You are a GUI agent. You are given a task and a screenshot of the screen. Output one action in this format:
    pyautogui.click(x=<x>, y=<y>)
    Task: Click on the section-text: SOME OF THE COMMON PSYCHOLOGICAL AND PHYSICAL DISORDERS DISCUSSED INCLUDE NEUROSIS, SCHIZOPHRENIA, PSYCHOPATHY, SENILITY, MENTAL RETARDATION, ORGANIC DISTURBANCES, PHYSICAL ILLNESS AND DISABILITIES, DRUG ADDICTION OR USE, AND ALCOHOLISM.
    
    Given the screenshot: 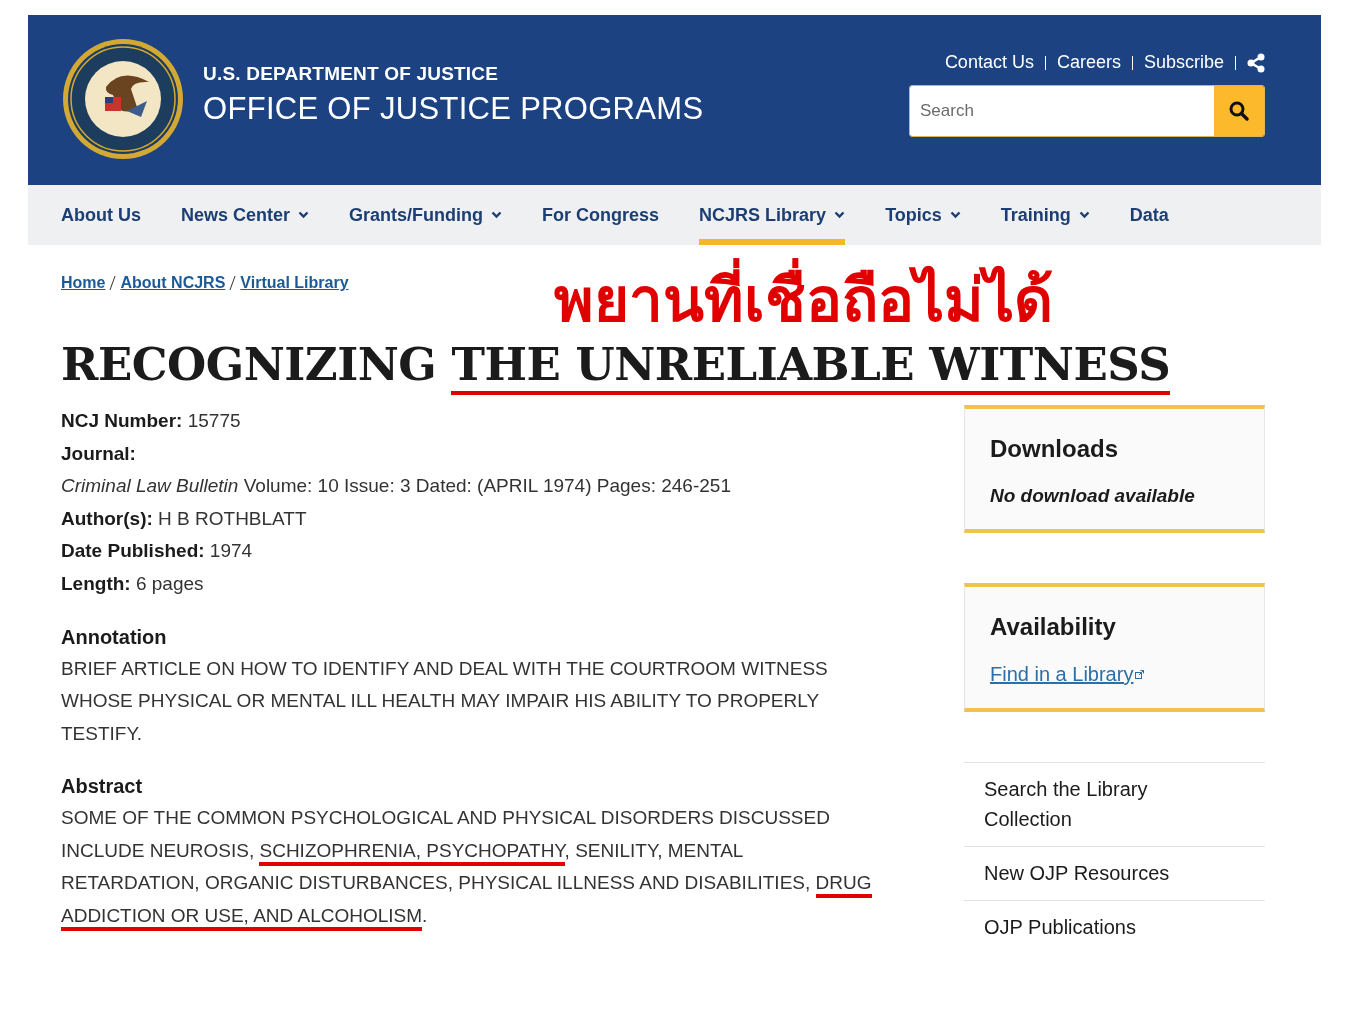 What is the action you would take?
    pyautogui.click(x=467, y=867)
    